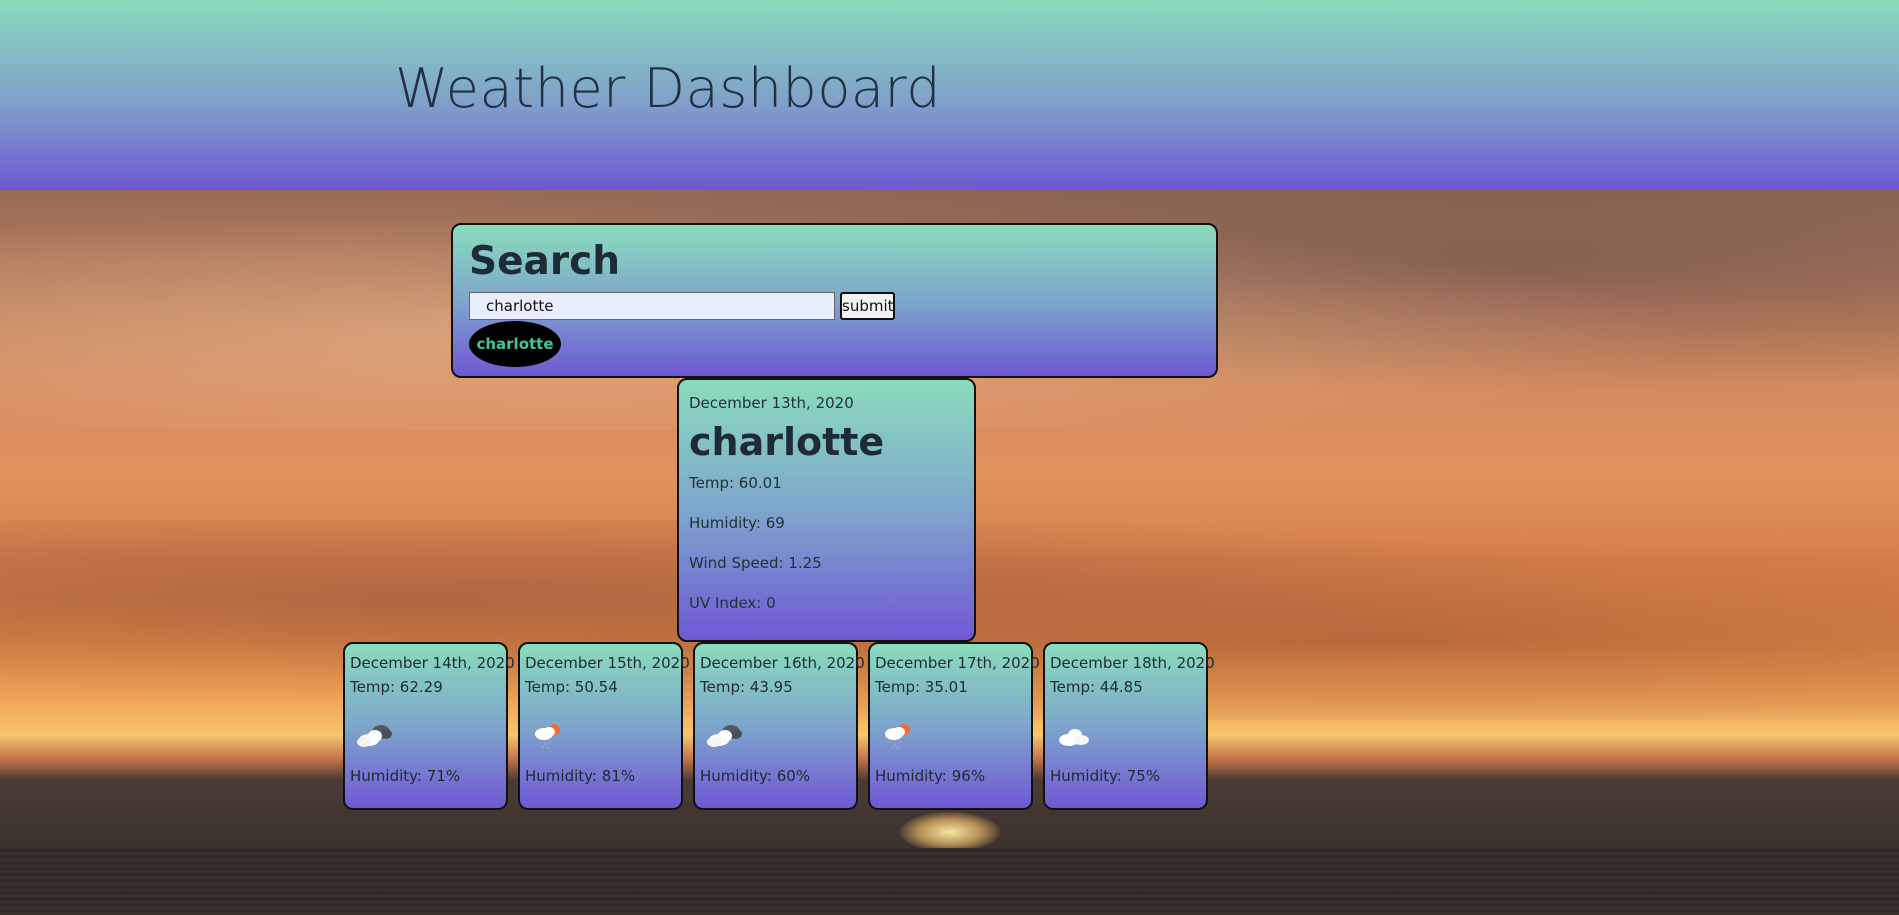  What do you see at coordinates (1132, 663) in the screenshot?
I see `forecast-date: December 18th, 2020` at bounding box center [1132, 663].